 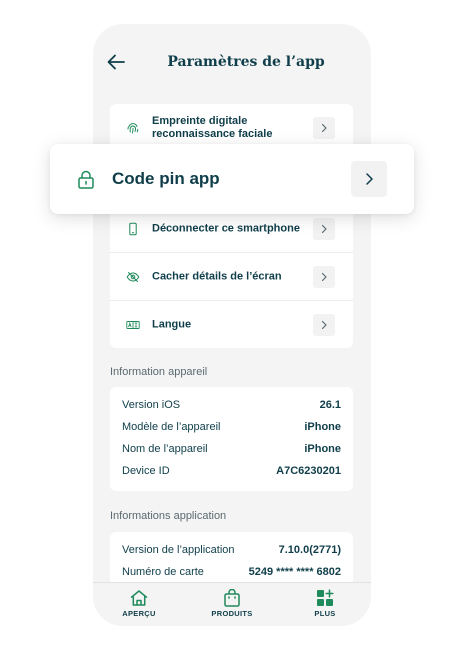 I want to click on bottom-nav: APERÇU PRODUITS PLUS, so click(x=232, y=604).